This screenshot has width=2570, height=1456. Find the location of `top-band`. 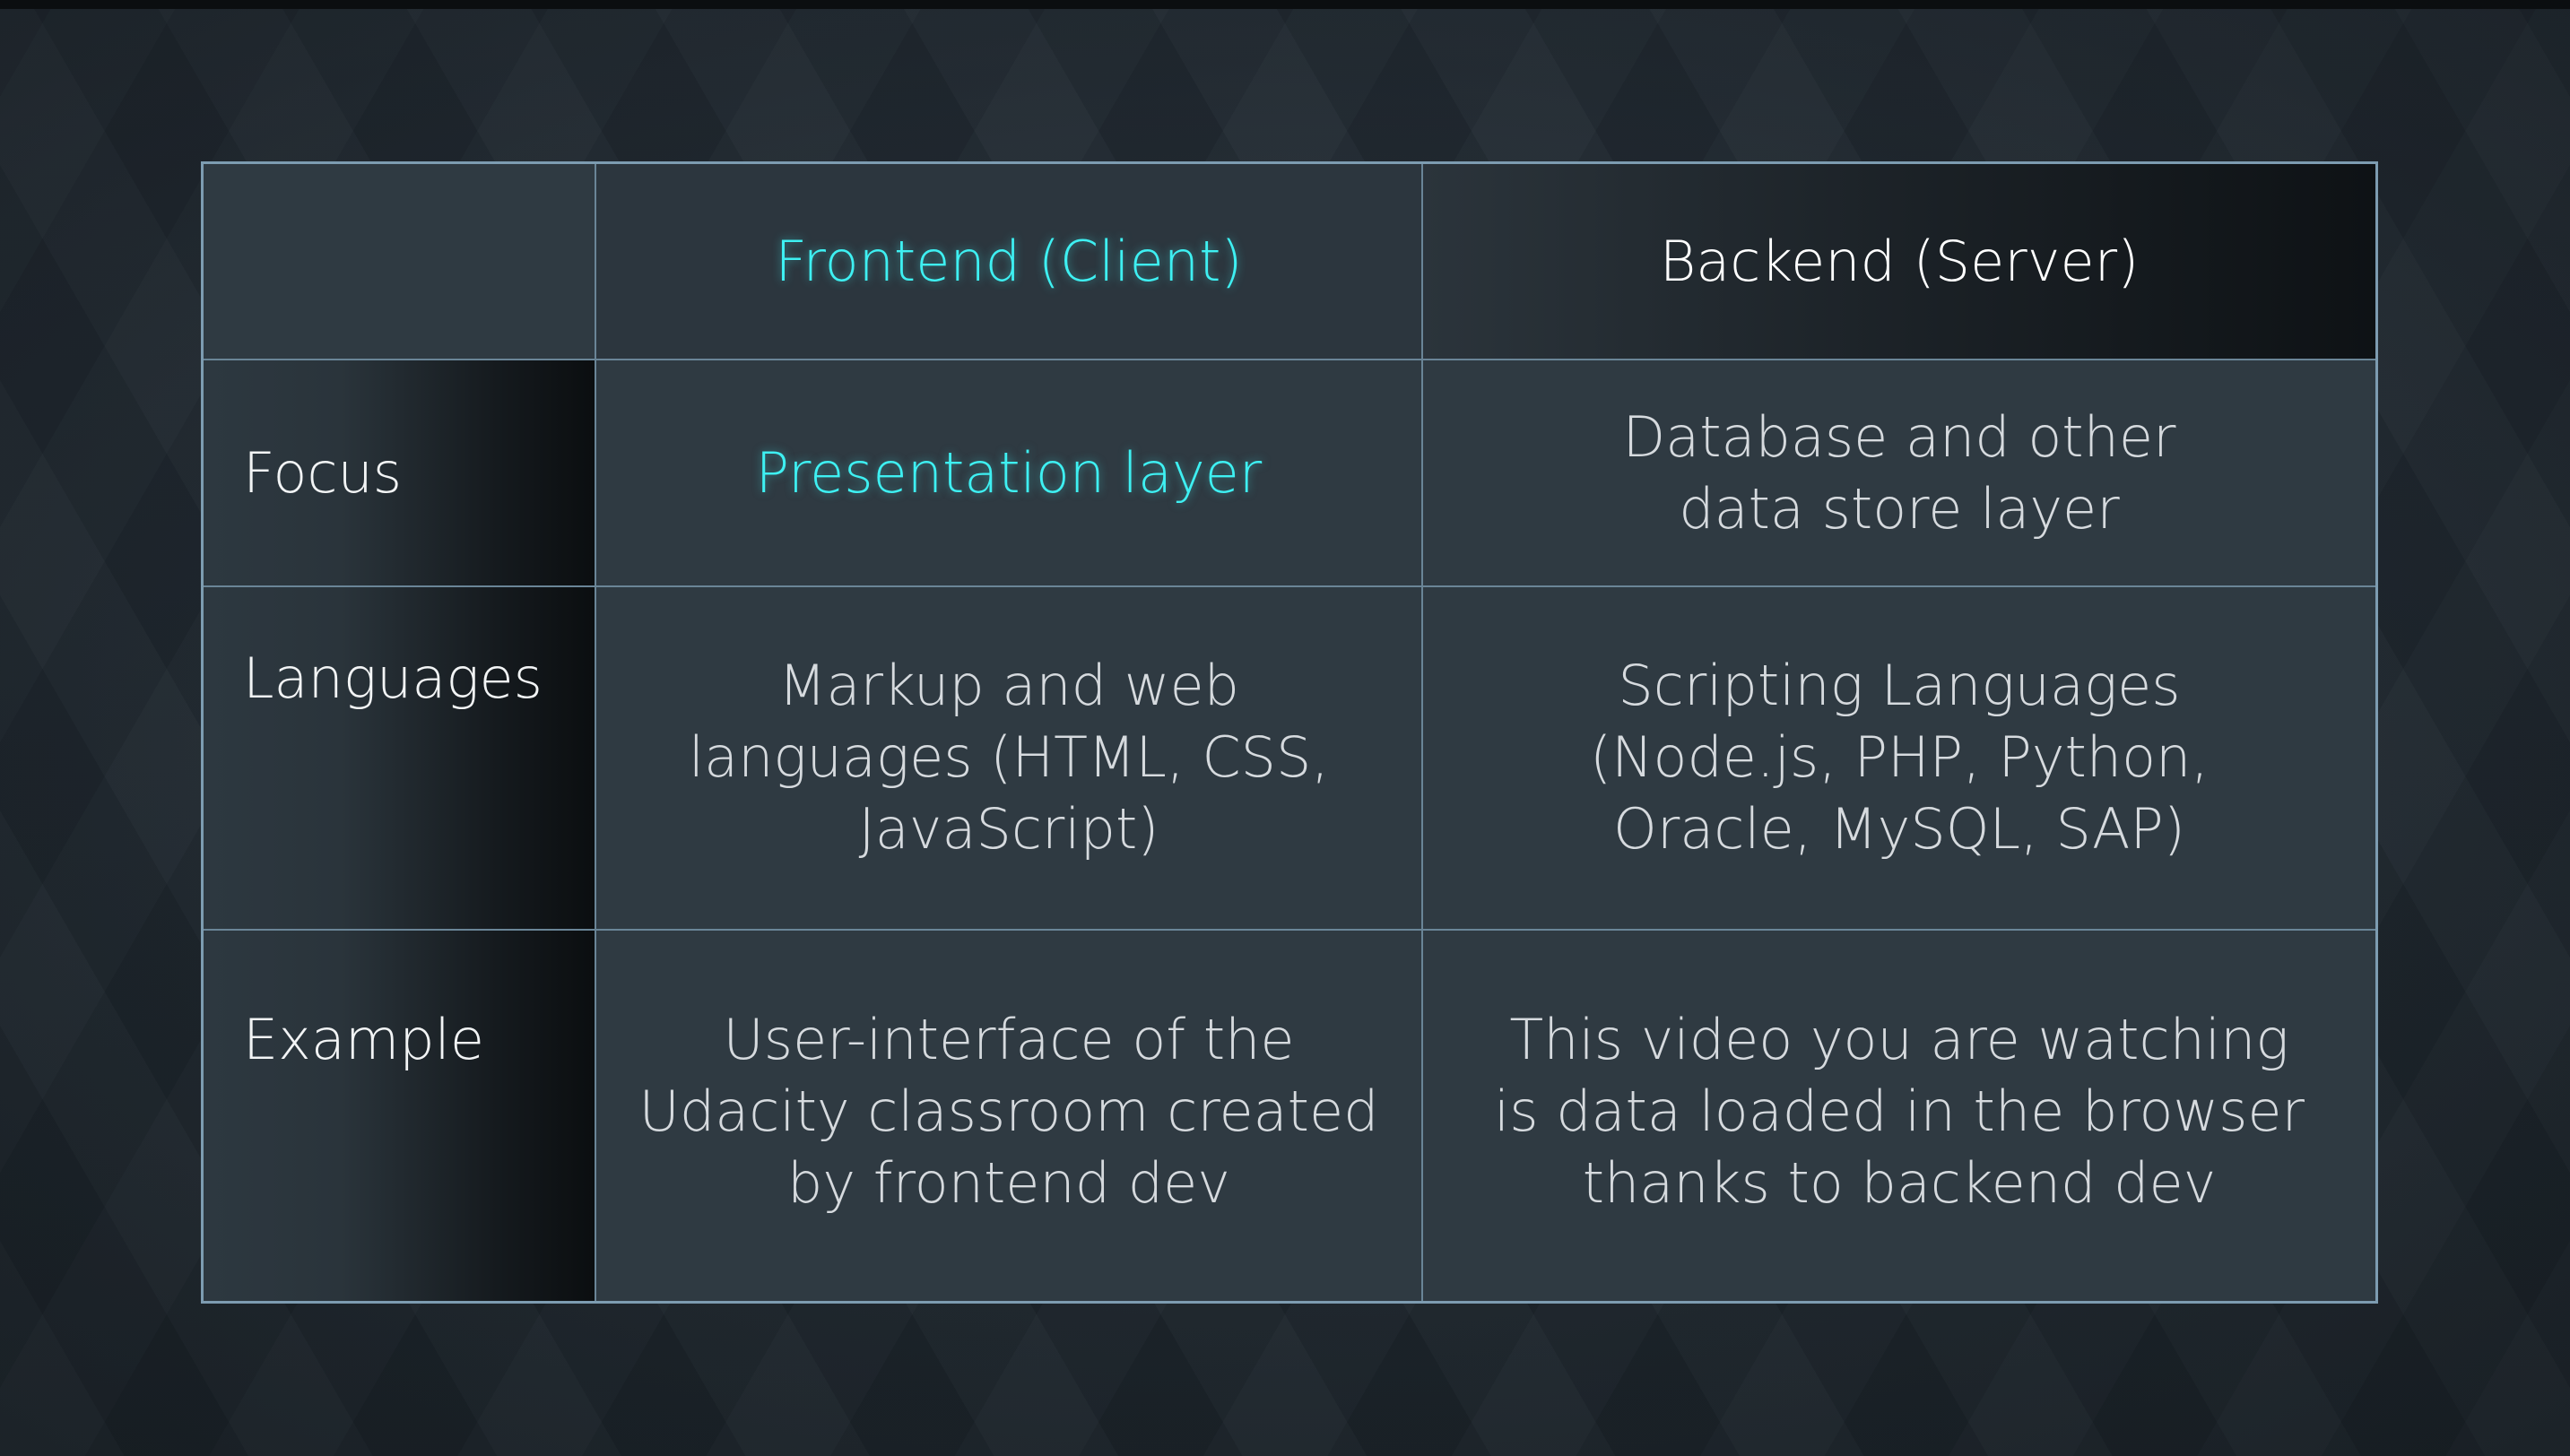

top-band is located at coordinates (1285, 4).